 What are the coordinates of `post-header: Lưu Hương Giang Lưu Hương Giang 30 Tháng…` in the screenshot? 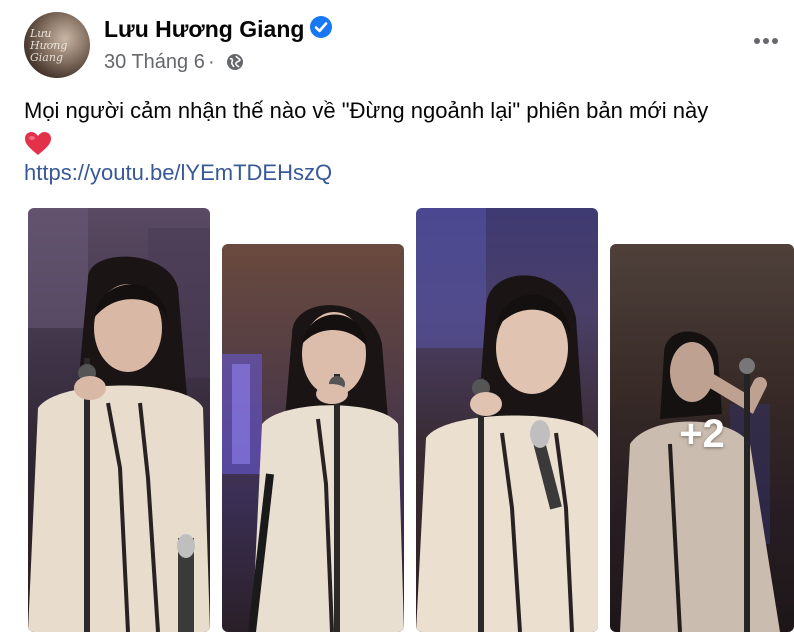 It's located at (397, 45).